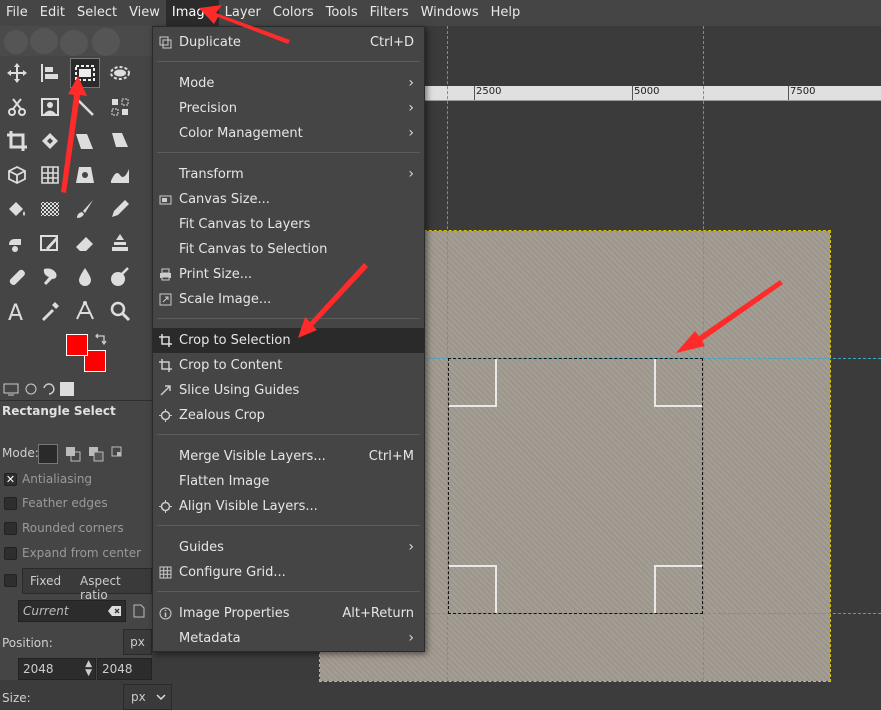 Image resolution: width=881 pixels, height=710 pixels. Describe the element at coordinates (288, 638) in the screenshot. I see `menu-item-metadata: Metadata ›` at that location.